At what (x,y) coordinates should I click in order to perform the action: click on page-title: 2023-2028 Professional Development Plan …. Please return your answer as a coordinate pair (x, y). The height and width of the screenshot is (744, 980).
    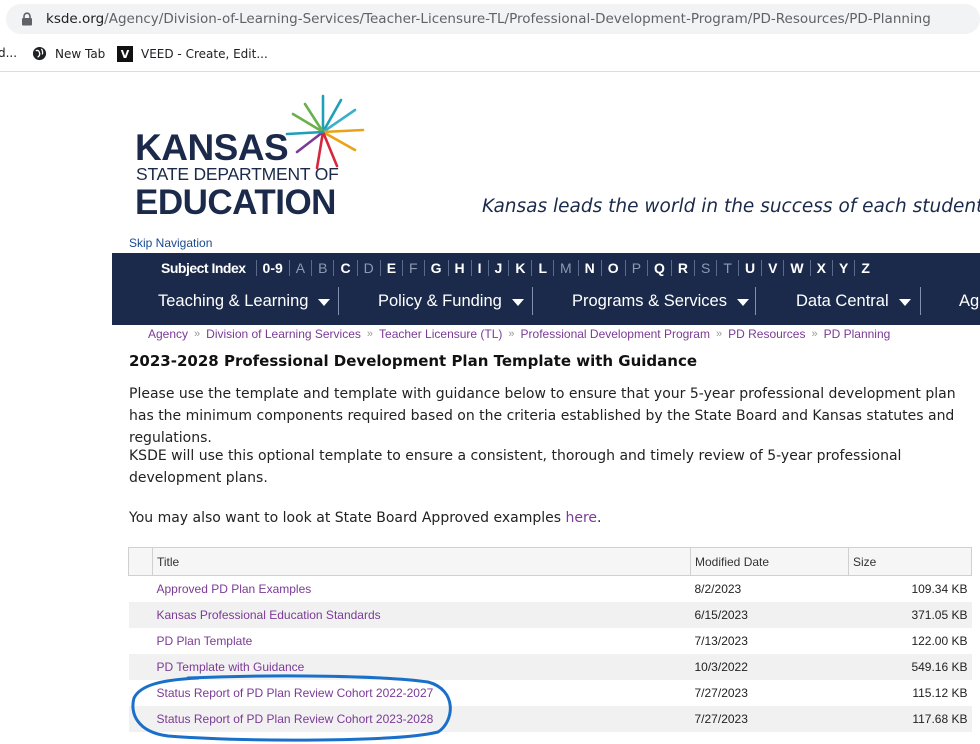
    Looking at the image, I should click on (413, 361).